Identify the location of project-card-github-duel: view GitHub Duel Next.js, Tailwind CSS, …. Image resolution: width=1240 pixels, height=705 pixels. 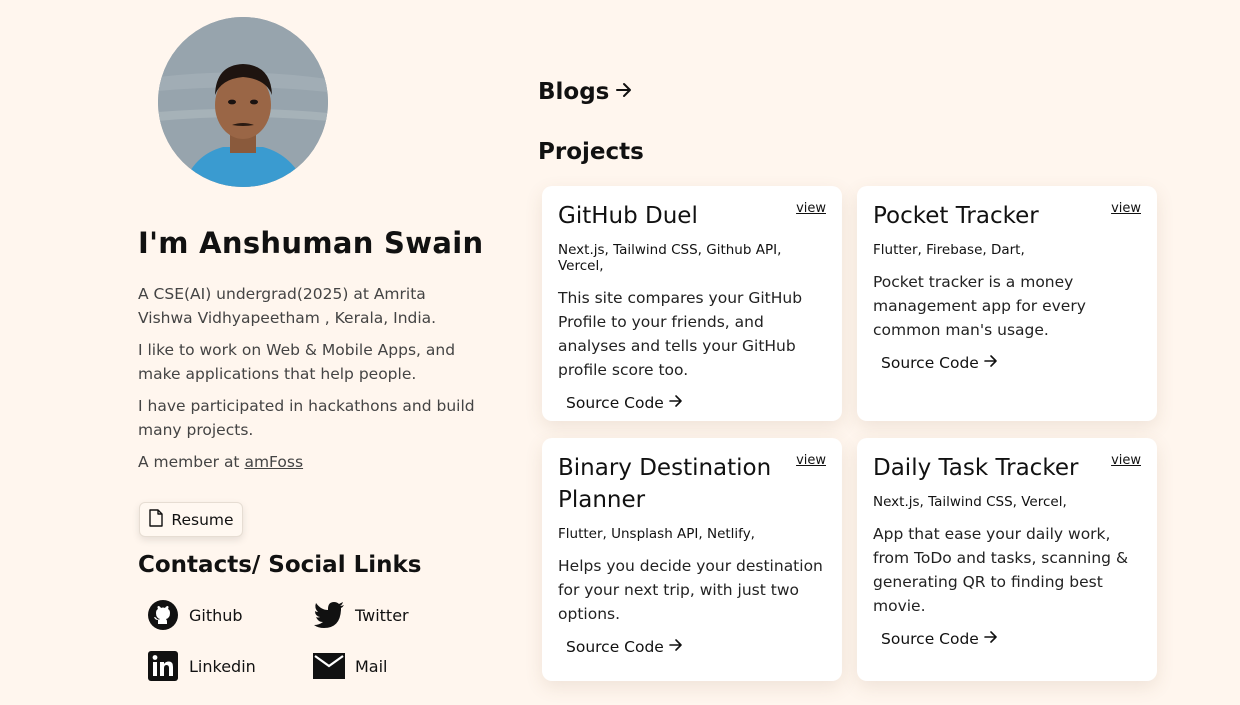
(692, 303).